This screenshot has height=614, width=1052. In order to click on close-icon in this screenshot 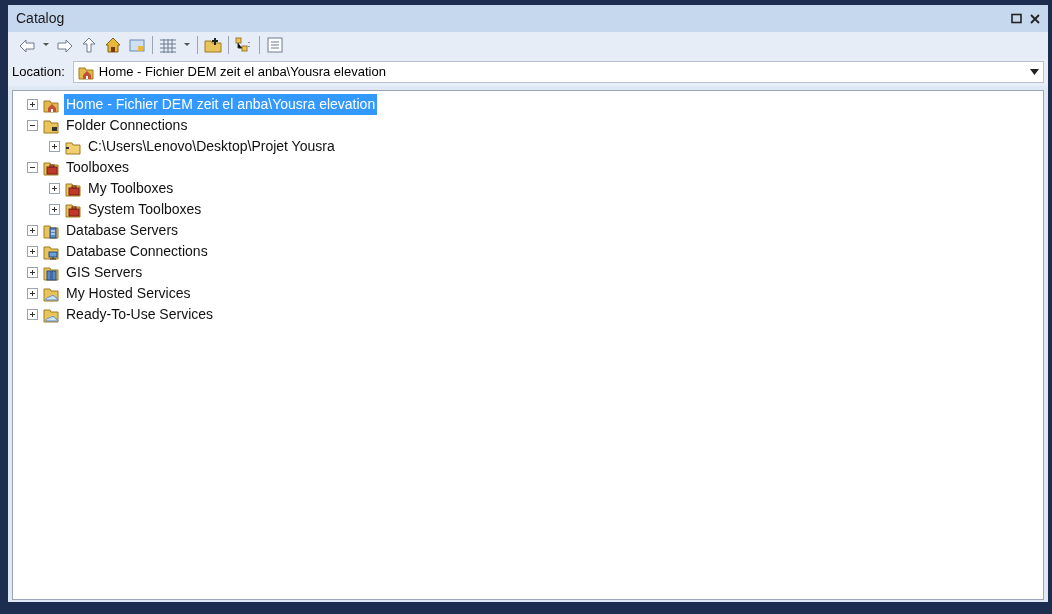, I will do `click(1035, 18)`.